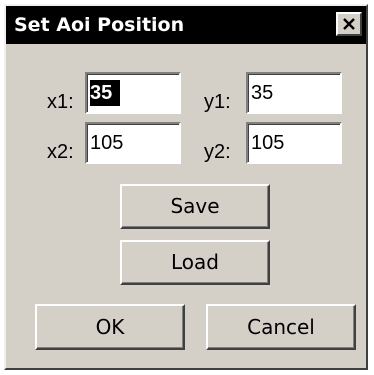 Image resolution: width=374 pixels, height=375 pixels. I want to click on y1-field, so click(294, 93).